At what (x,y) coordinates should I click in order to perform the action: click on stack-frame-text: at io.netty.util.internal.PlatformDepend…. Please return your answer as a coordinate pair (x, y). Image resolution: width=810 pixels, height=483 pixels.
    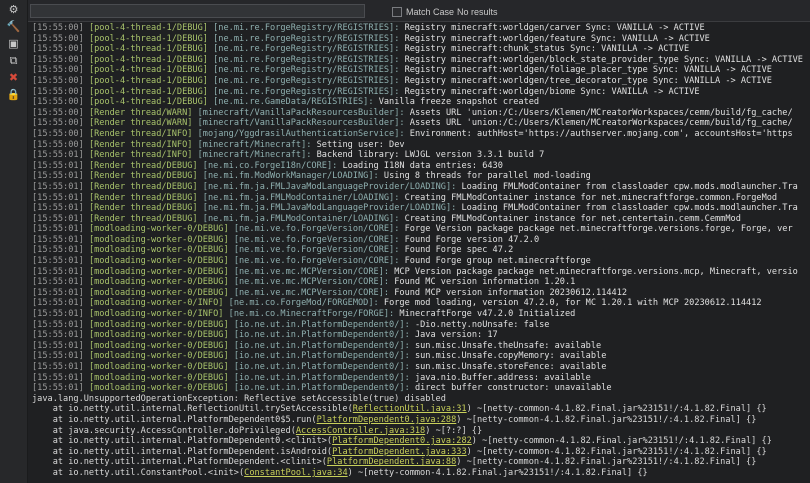
    Looking at the image, I should click on (182, 451).